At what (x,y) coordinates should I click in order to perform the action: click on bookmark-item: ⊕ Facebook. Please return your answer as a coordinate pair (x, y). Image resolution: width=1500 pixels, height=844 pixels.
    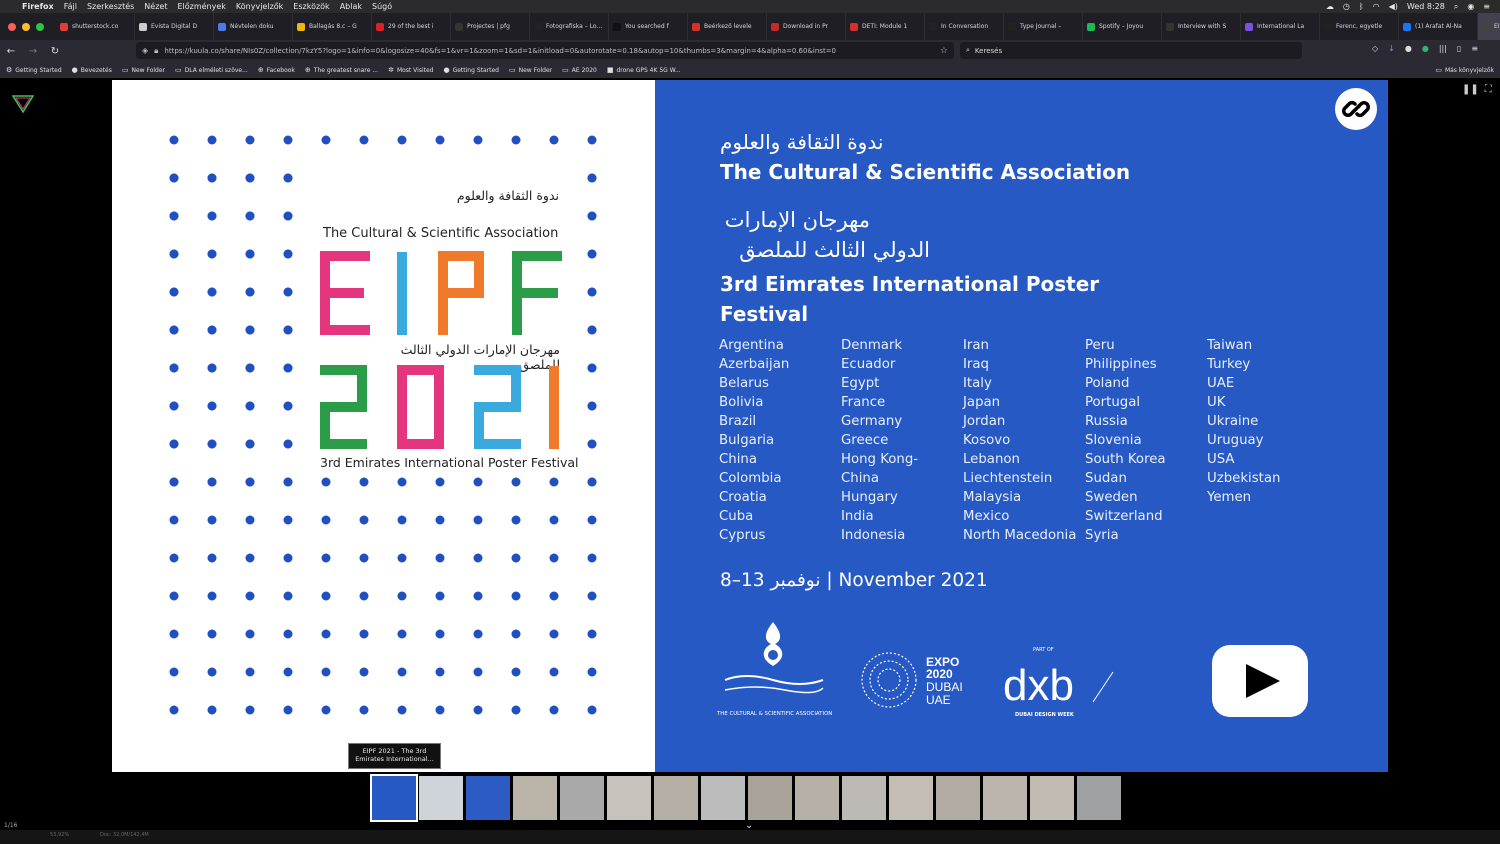
    Looking at the image, I should click on (276, 70).